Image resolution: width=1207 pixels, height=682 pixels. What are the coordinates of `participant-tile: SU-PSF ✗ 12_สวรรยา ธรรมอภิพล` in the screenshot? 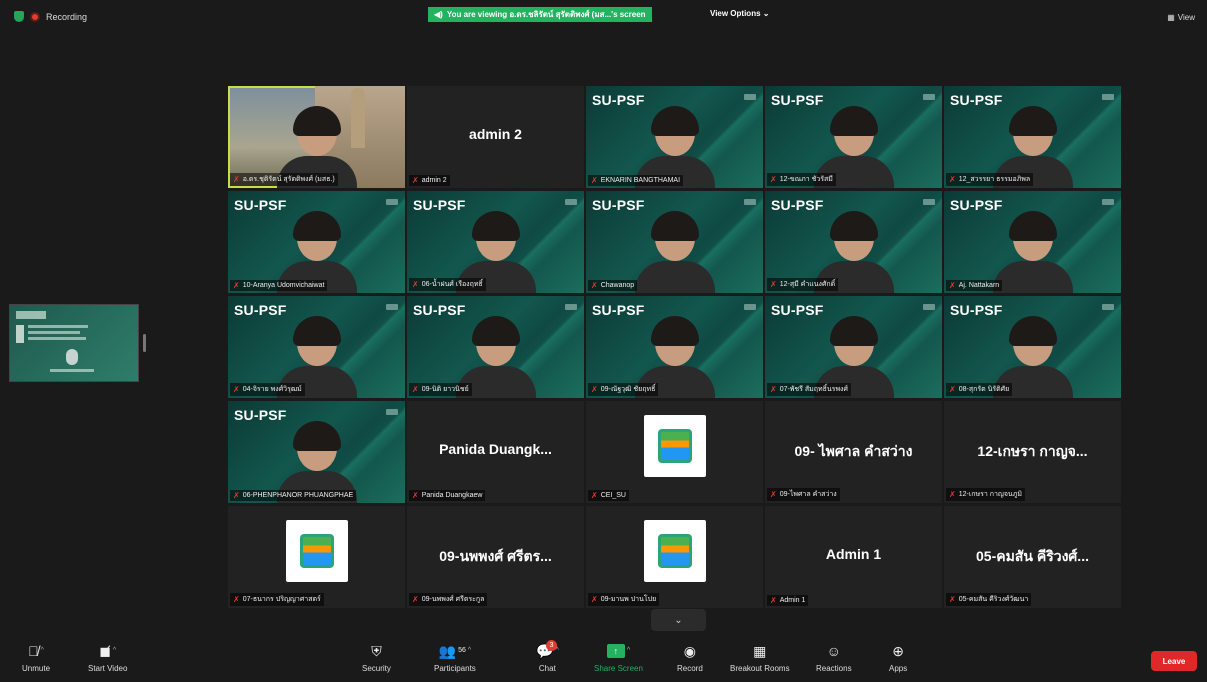 It's located at (1032, 137).